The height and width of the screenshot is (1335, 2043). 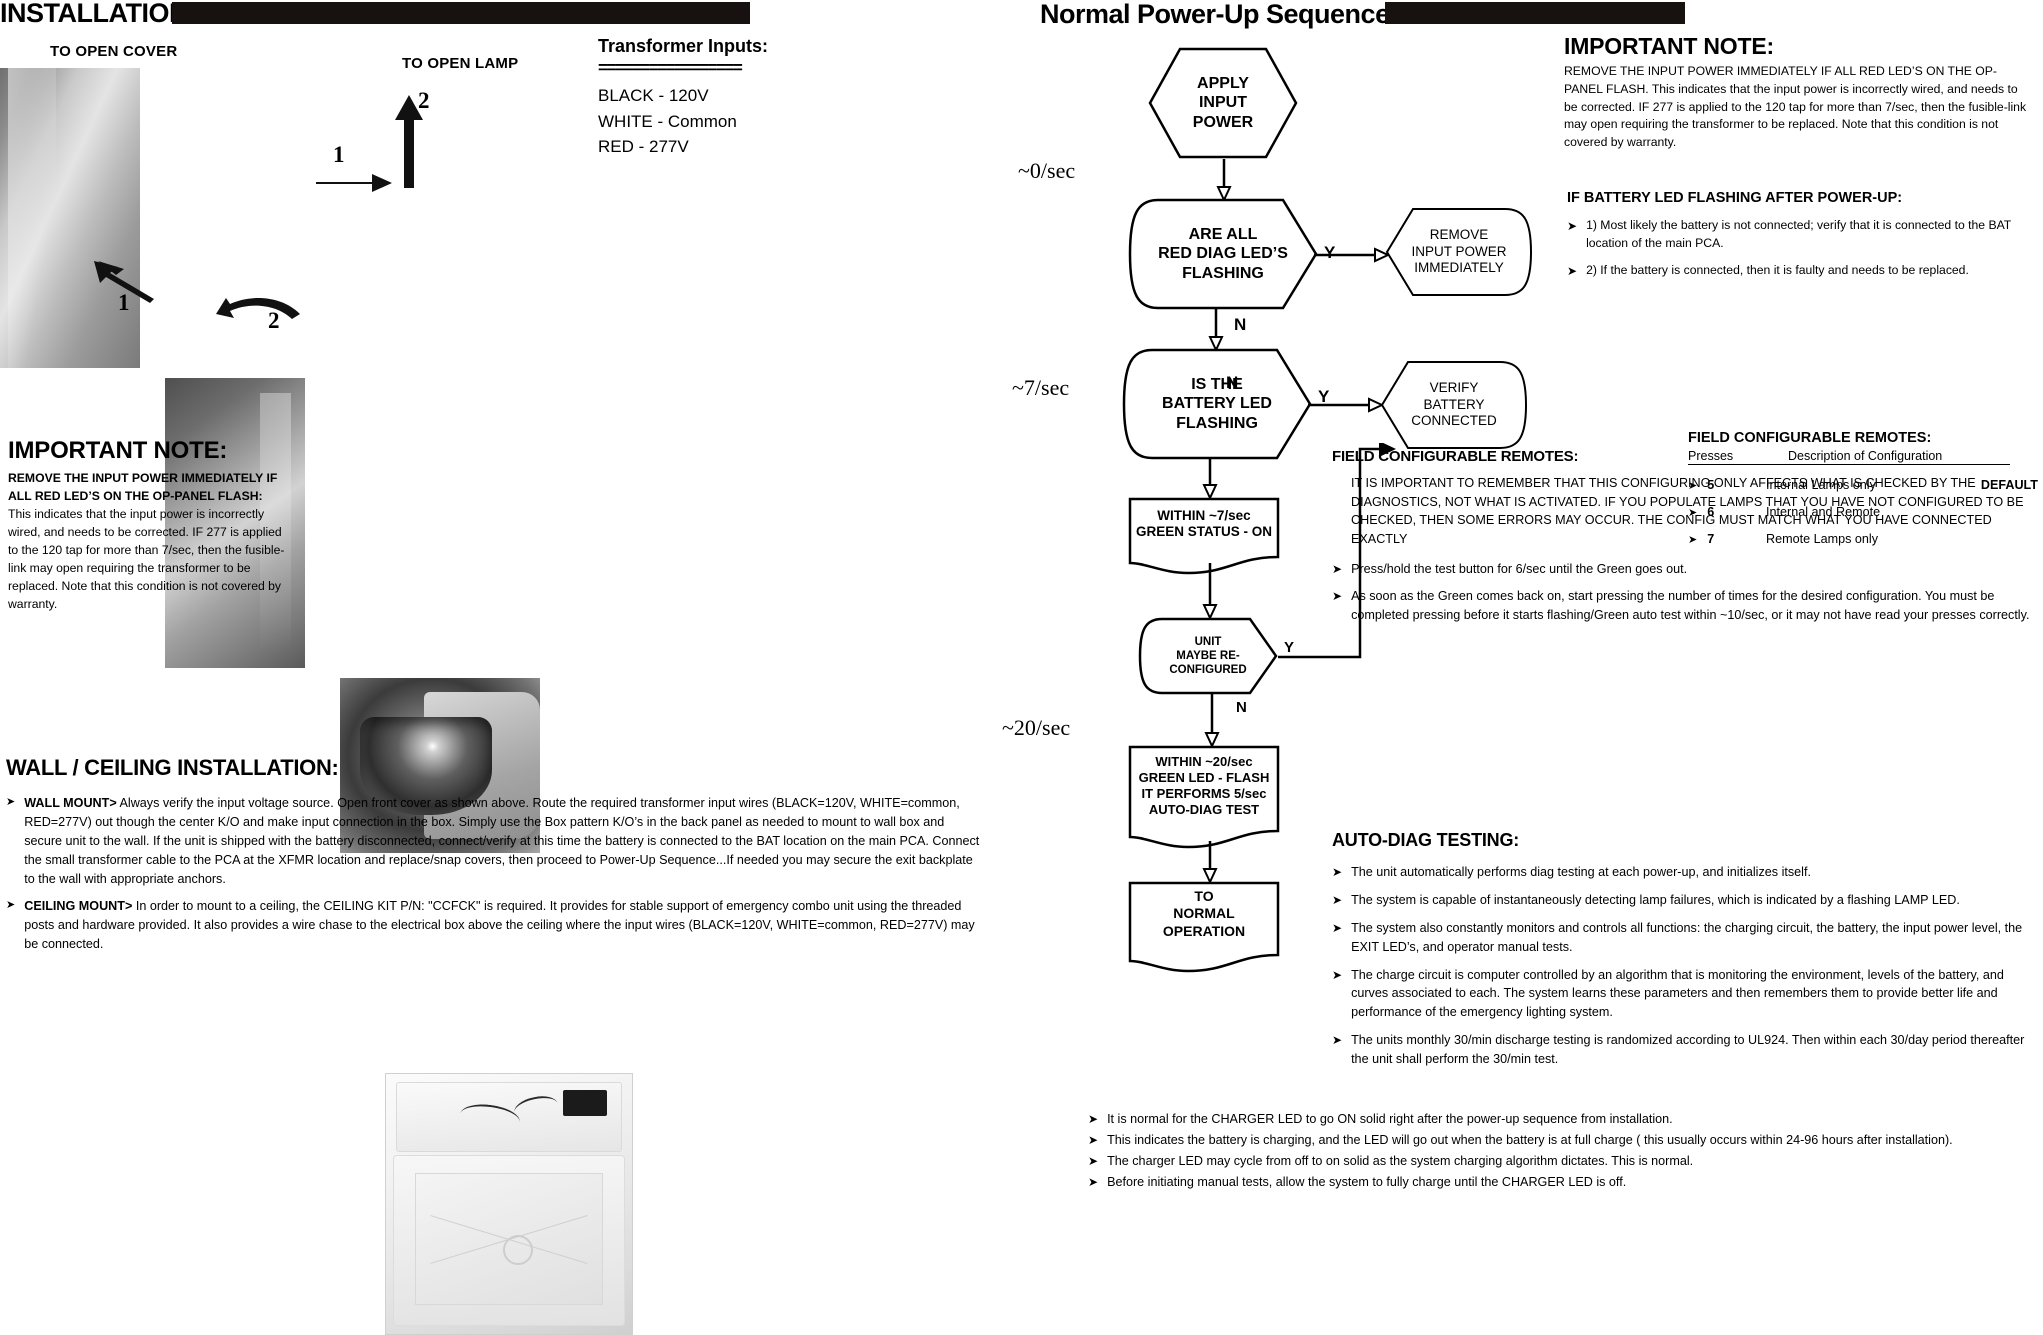 What do you see at coordinates (1210, 479) in the screenshot?
I see `flow-arrow-battery-to-within7` at bounding box center [1210, 479].